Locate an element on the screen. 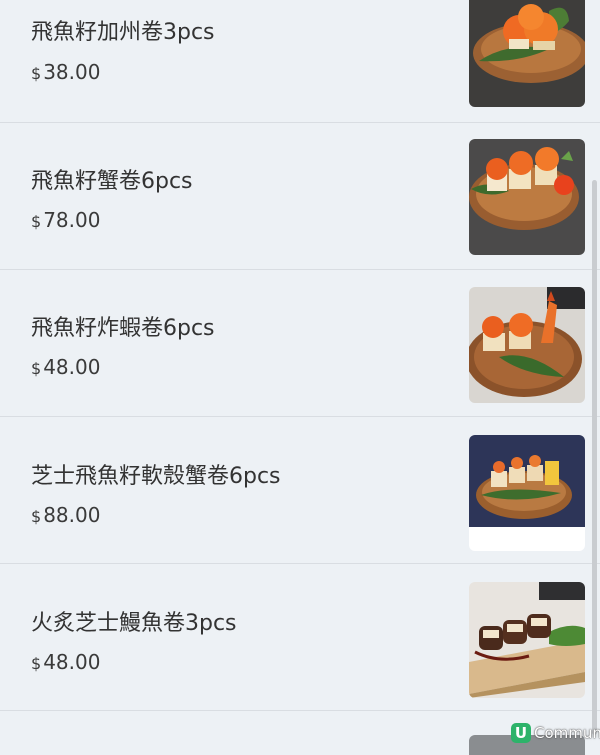 This screenshot has height=755, width=600. item-name: 芝士飛魚籽軟殼蟹卷6pcs is located at coordinates (156, 476).